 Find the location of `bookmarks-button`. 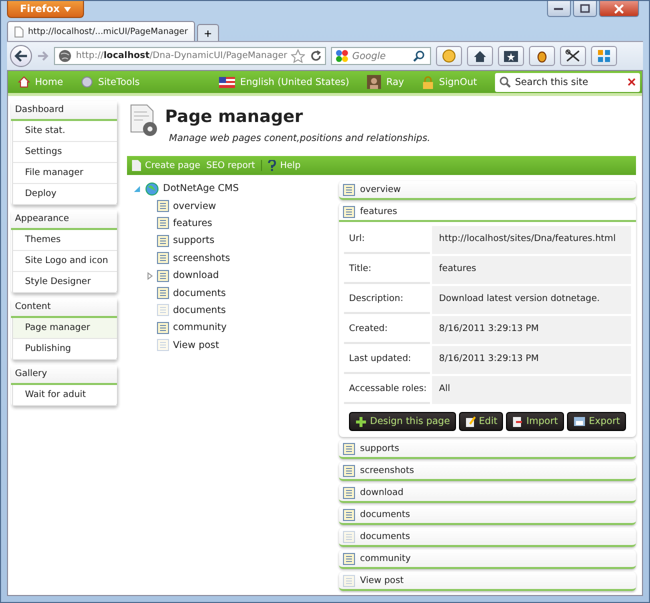

bookmarks-button is located at coordinates (511, 56).